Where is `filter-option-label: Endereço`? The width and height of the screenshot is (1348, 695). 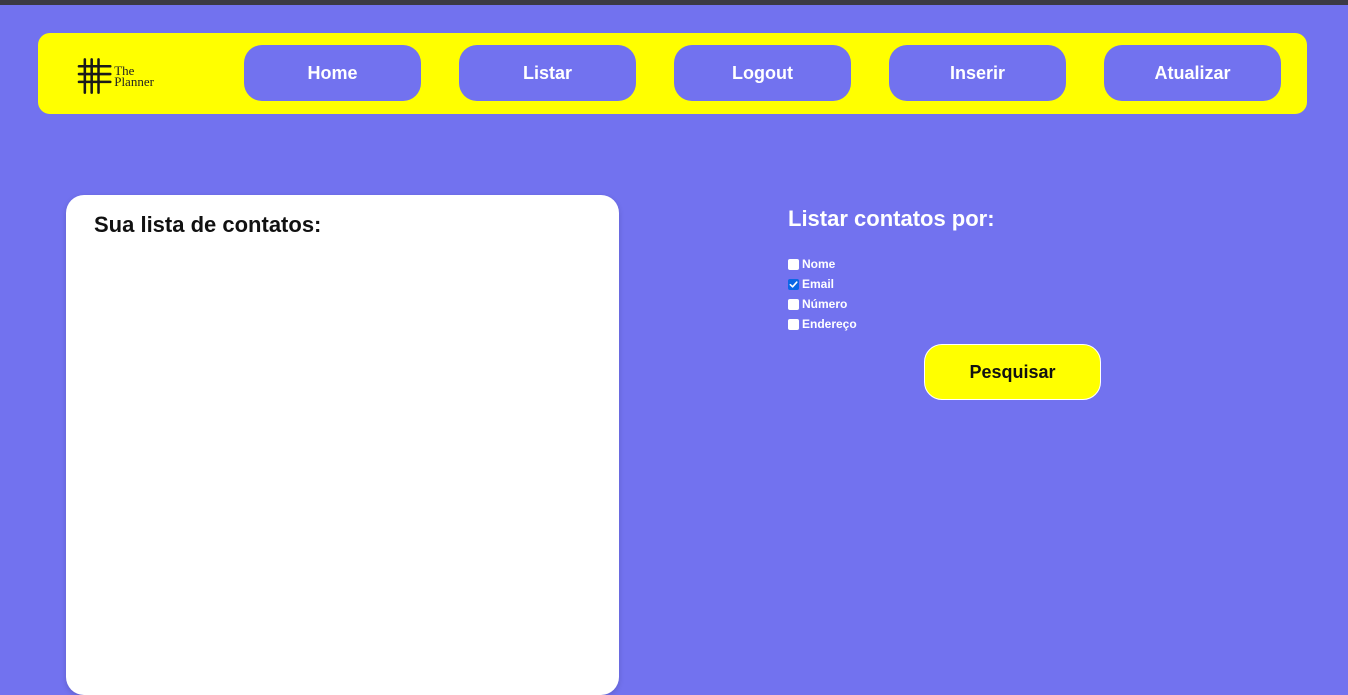 filter-option-label: Endereço is located at coordinates (829, 324).